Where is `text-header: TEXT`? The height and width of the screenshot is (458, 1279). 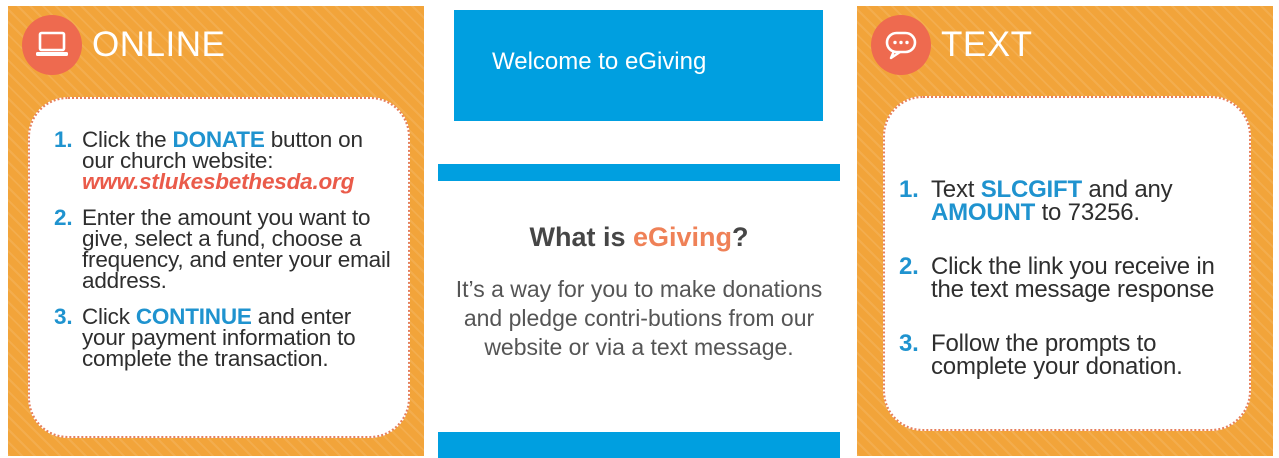
text-header: TEXT is located at coordinates (951, 45).